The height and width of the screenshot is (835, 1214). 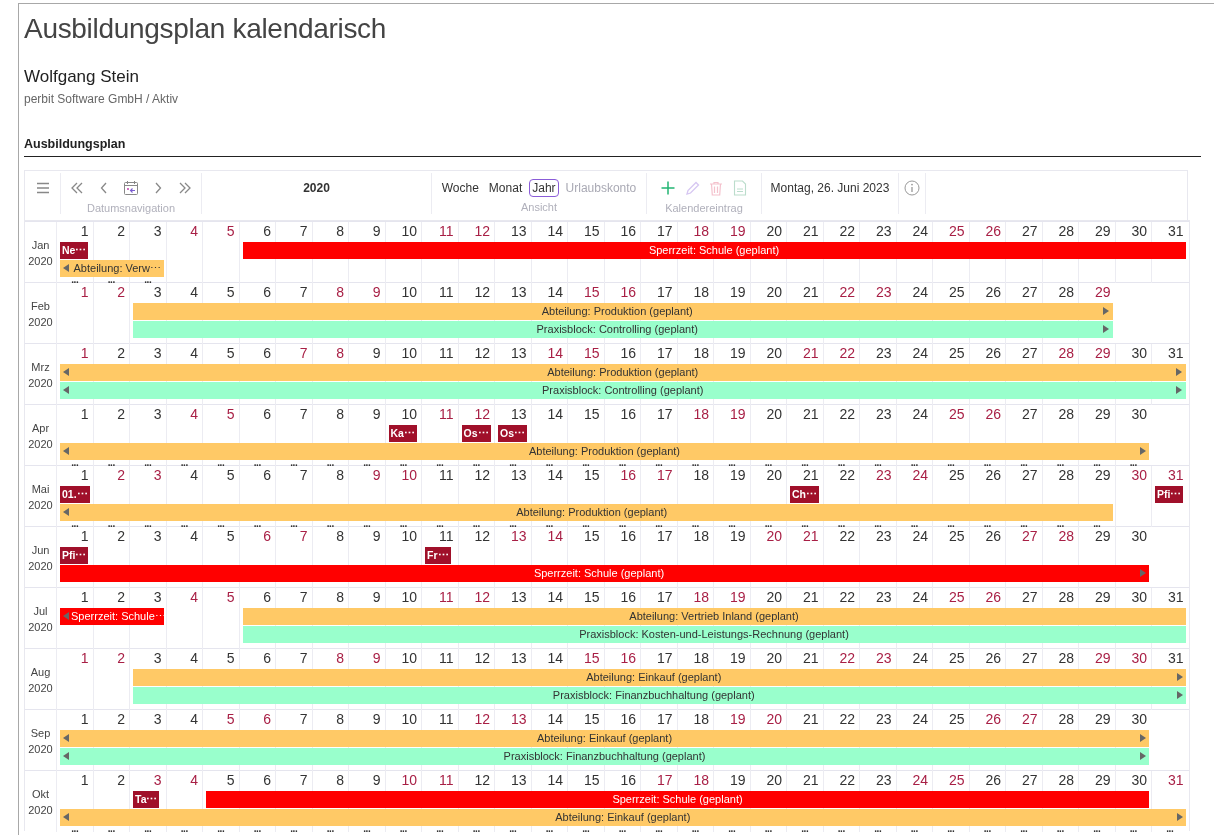 What do you see at coordinates (438, 555) in the screenshot?
I see `calendar-entry: Fr⋯` at bounding box center [438, 555].